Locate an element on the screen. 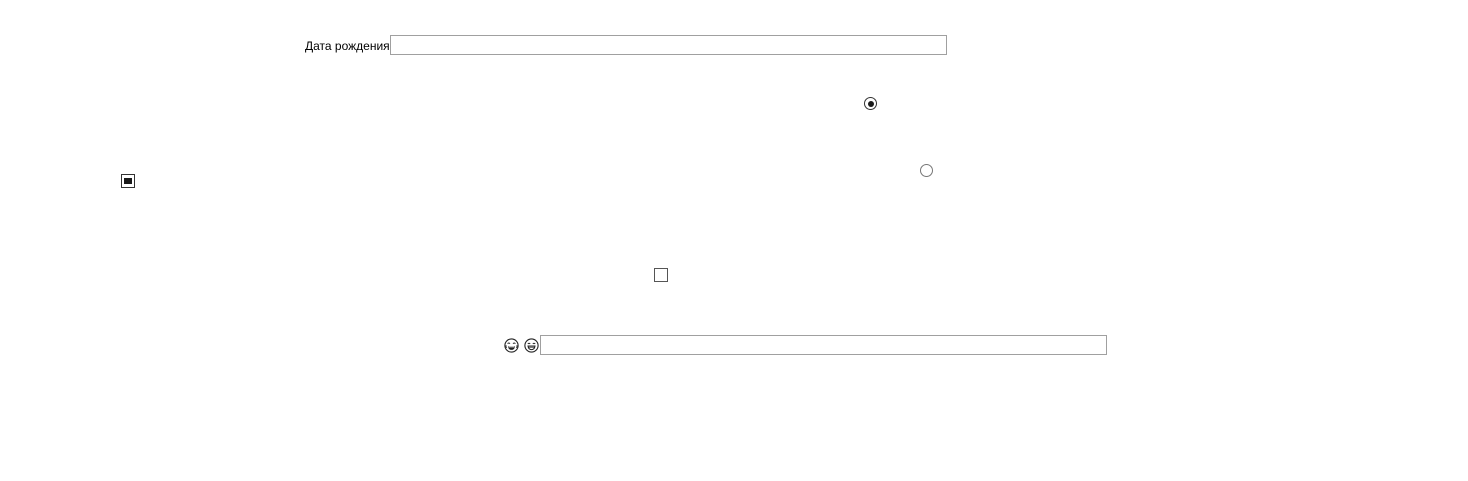  laughing-emoji-icon is located at coordinates (511, 345).